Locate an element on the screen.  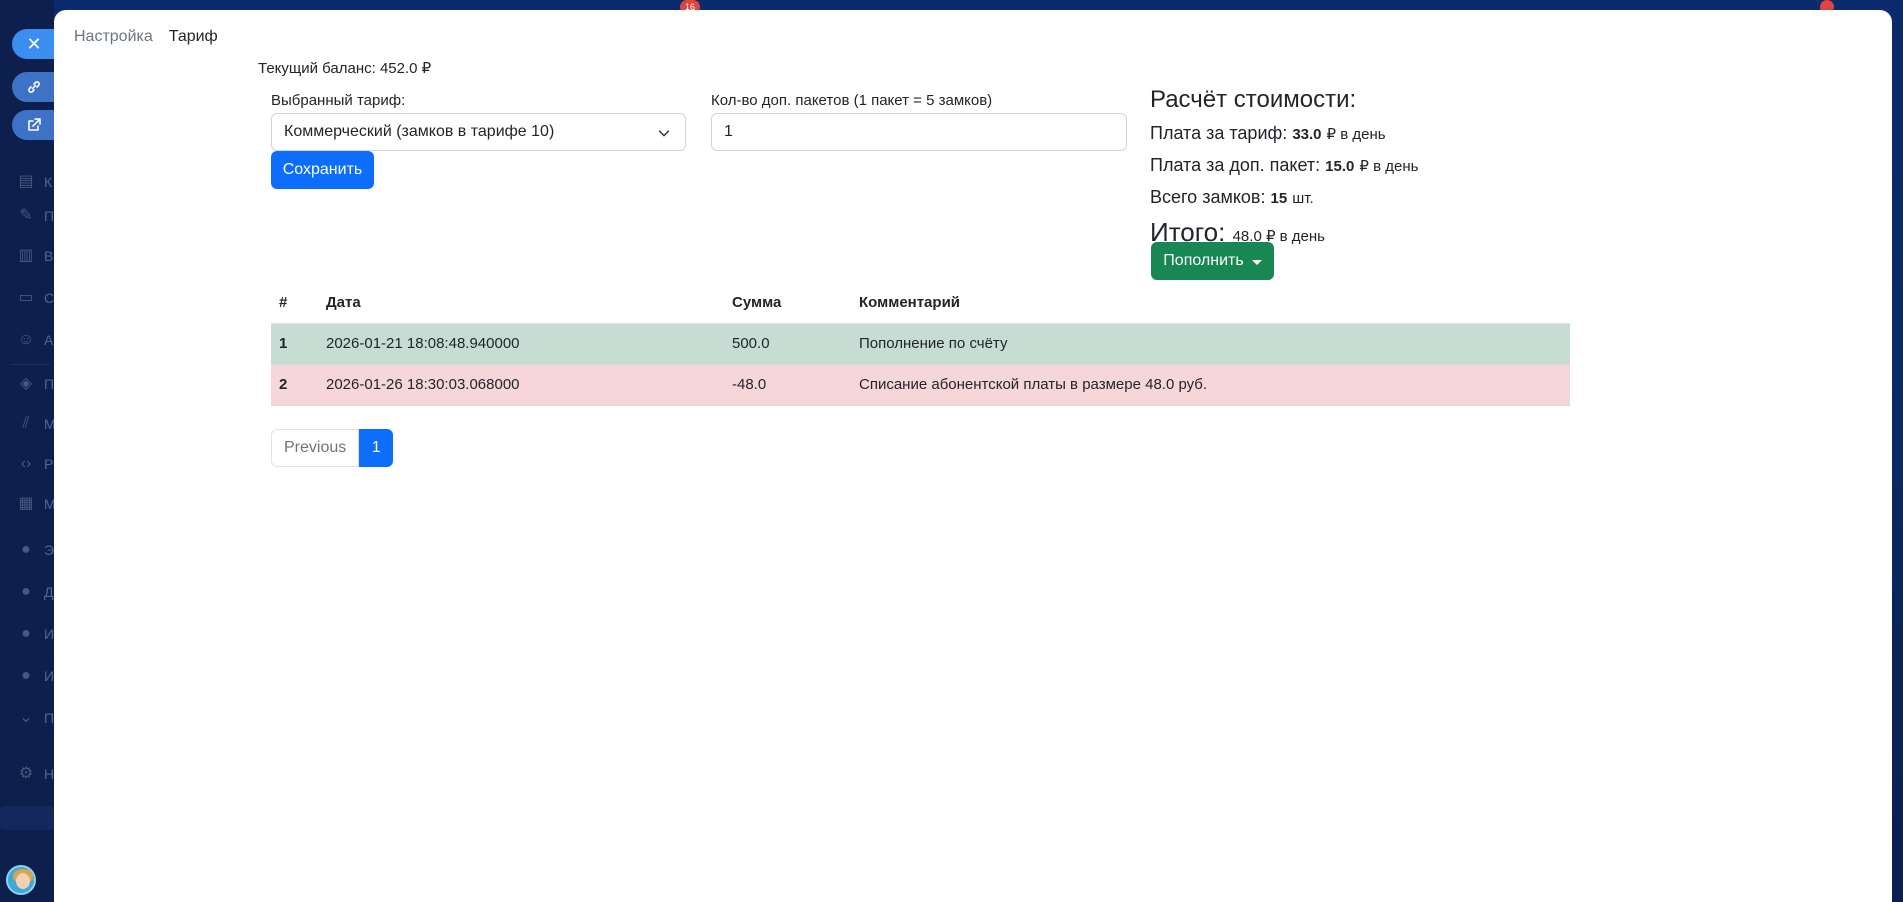
external-link-icon is located at coordinates (34, 125).